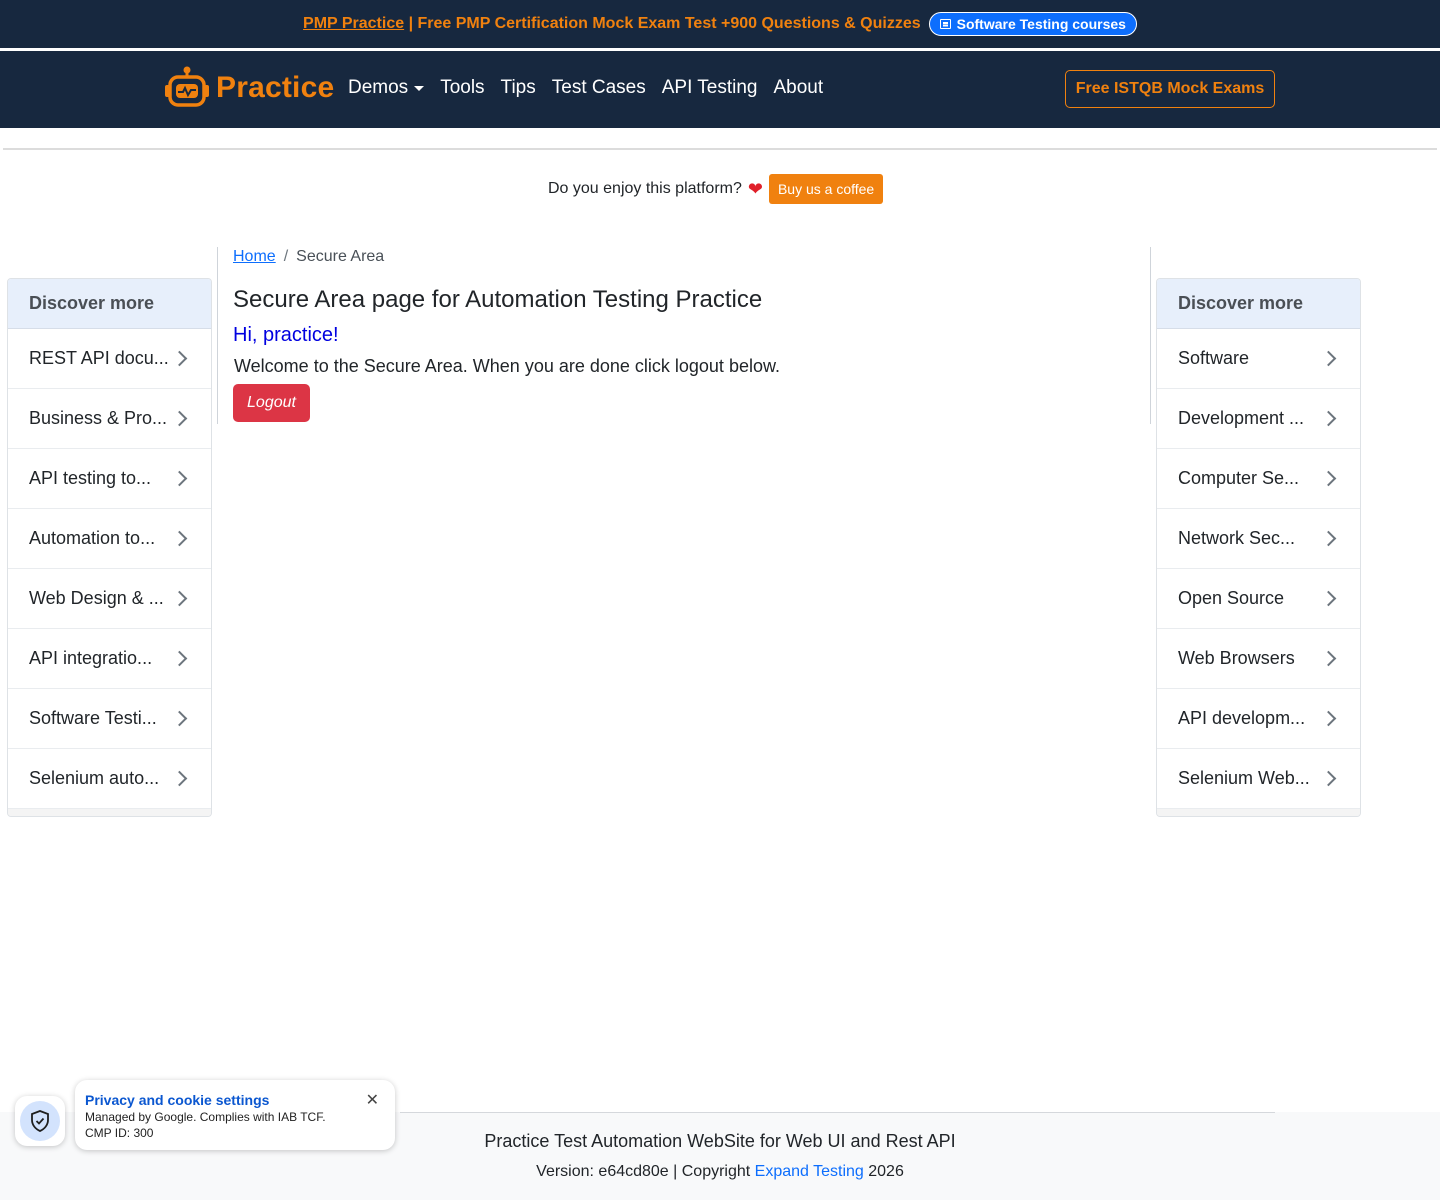  I want to click on buy-coffee-button: Buy us a coffee, so click(826, 189).